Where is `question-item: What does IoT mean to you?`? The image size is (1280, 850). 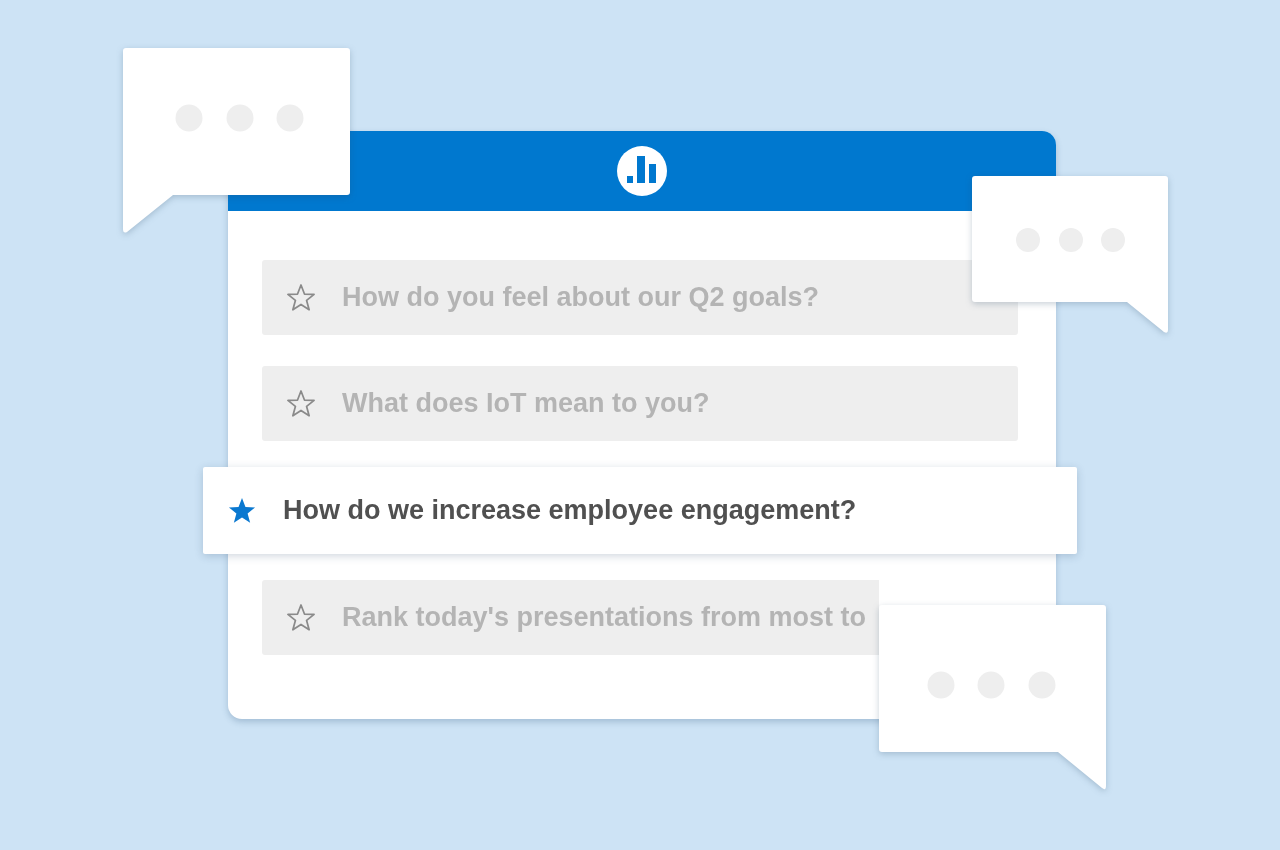
question-item: What does IoT mean to you? is located at coordinates (640, 403).